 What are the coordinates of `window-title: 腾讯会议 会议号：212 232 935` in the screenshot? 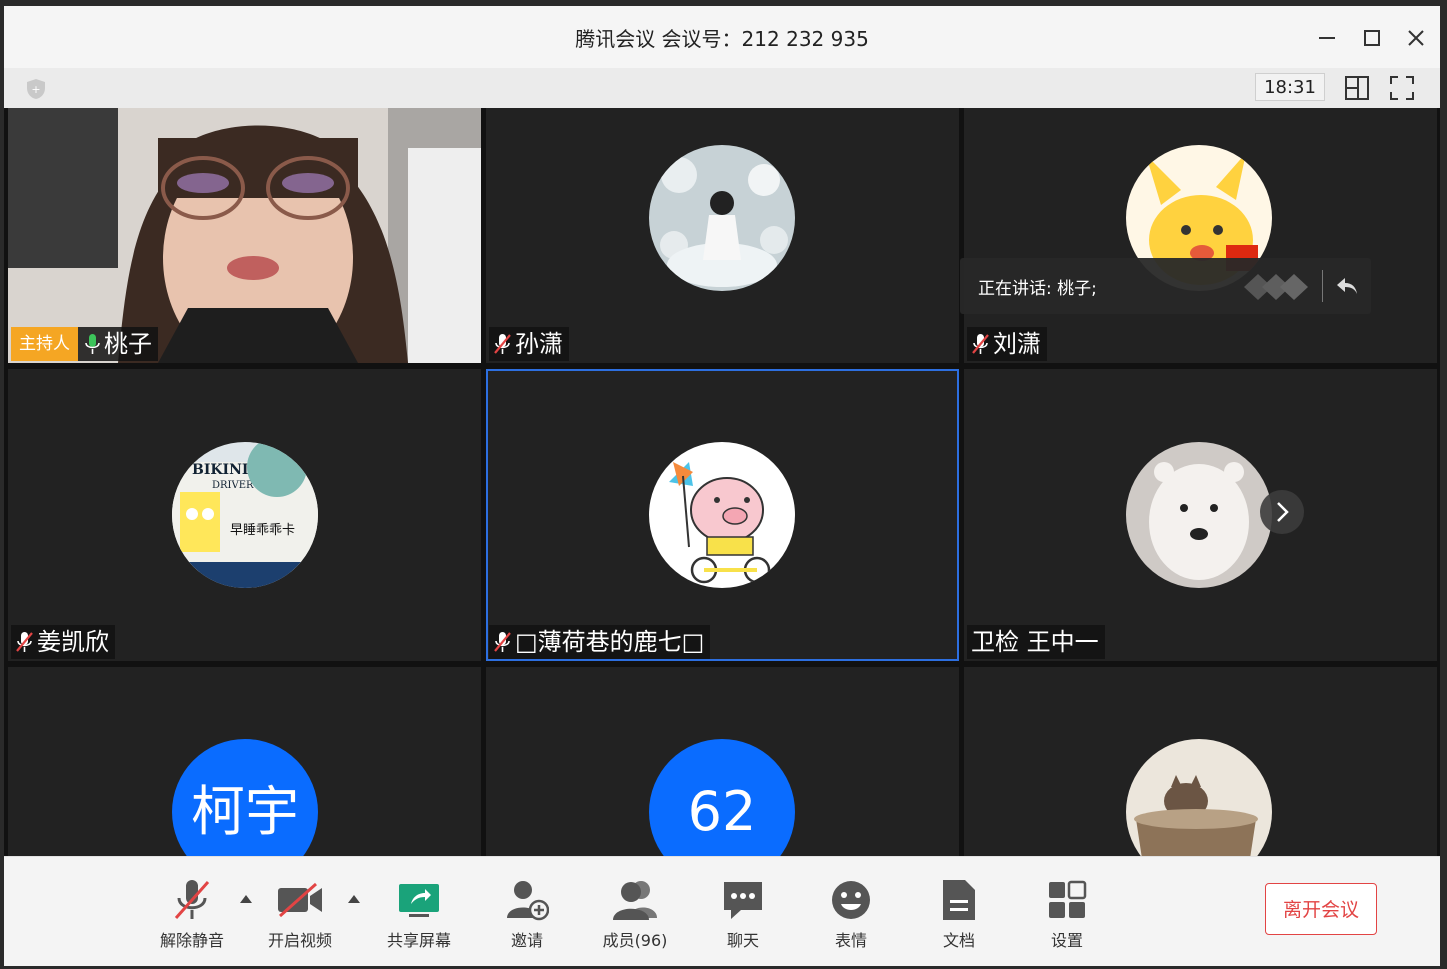 It's located at (722, 39).